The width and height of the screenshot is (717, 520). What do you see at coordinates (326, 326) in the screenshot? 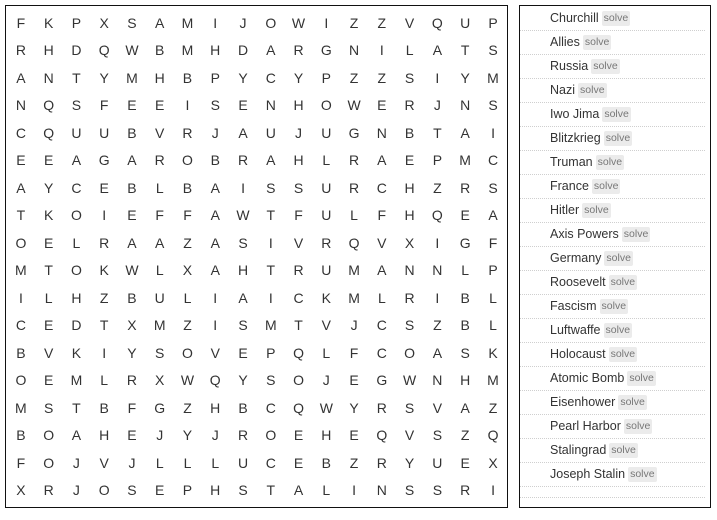
I see `grid-cell: V` at bounding box center [326, 326].